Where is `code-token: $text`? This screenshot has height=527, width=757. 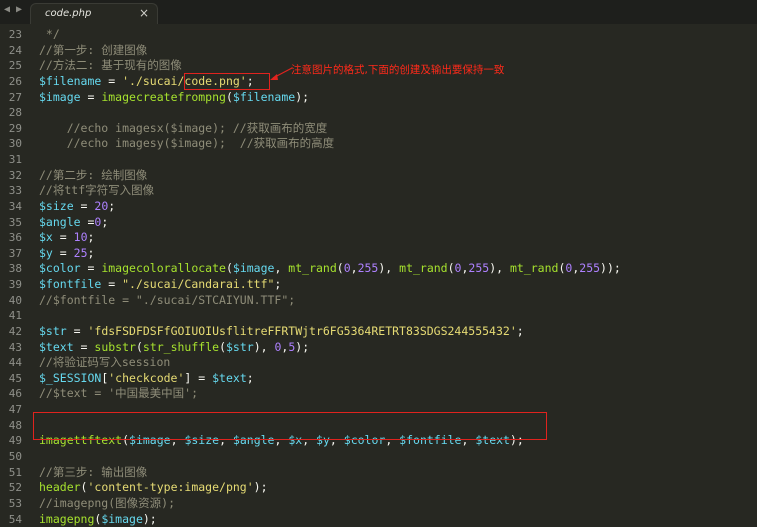
code-token: $text is located at coordinates (56, 346).